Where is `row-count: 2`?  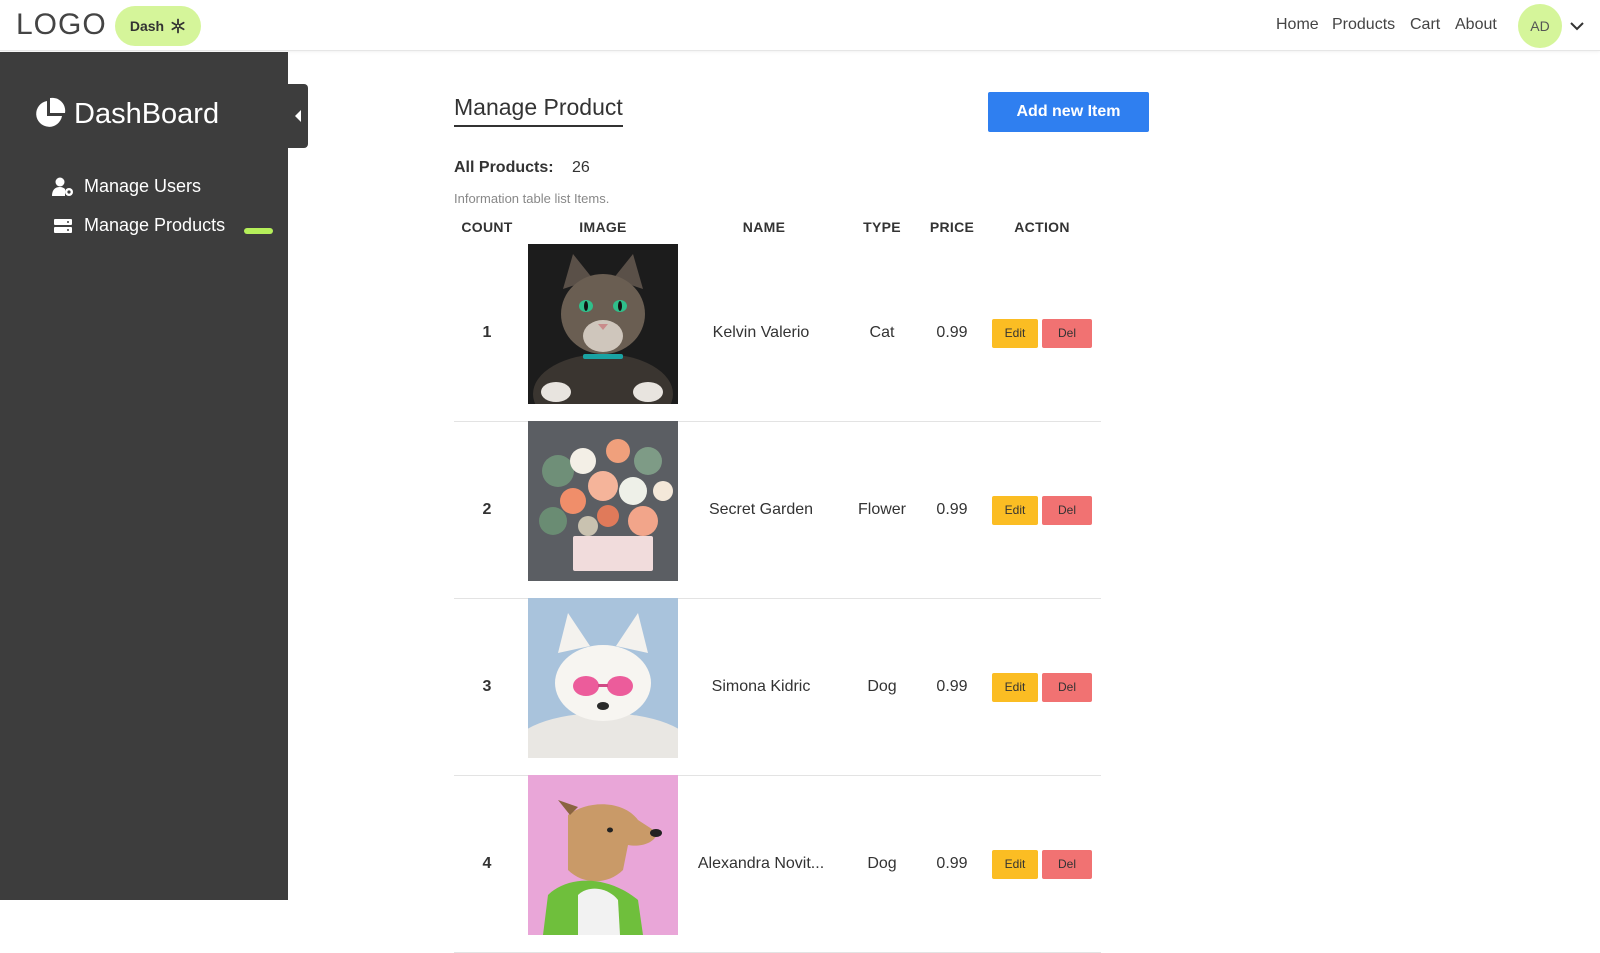
row-count: 2 is located at coordinates (487, 509).